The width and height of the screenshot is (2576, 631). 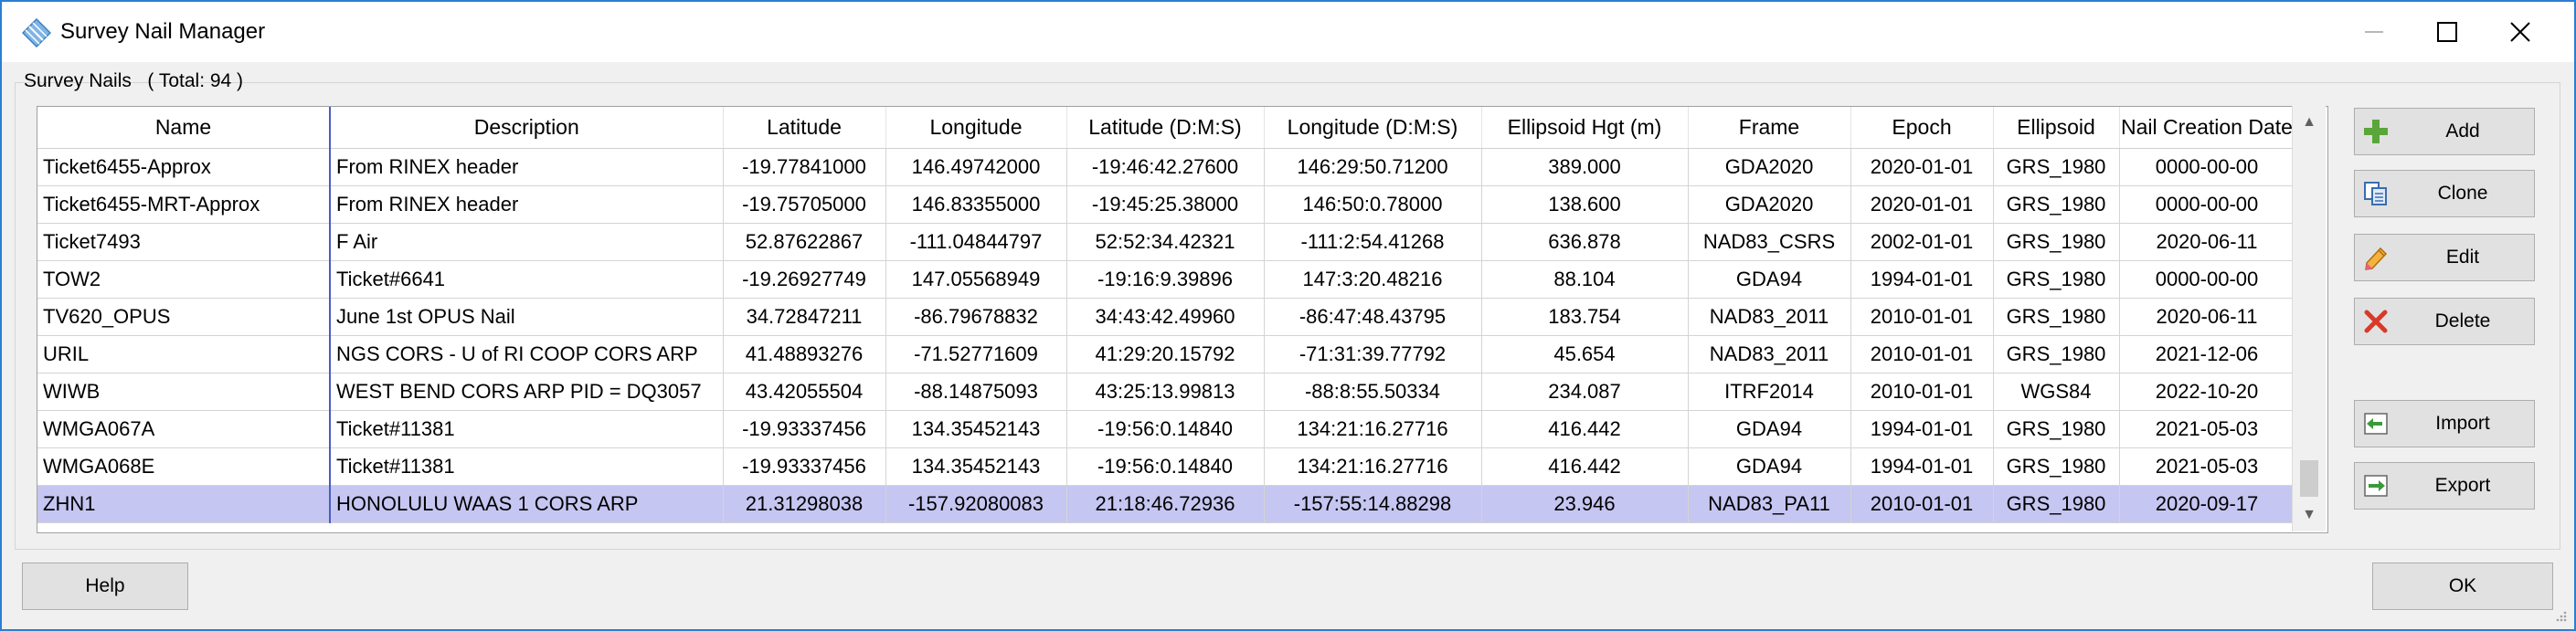 I want to click on cell-longitude-dms: -86:47:48.43795, so click(x=1373, y=317).